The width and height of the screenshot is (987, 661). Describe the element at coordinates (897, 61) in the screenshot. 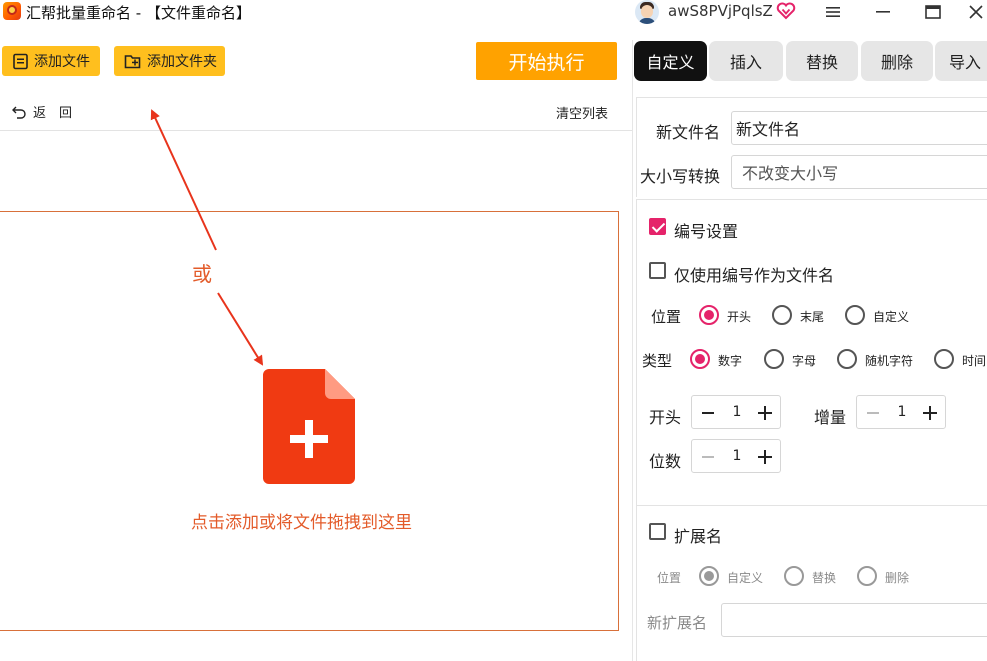

I see `tab-delete: 删除` at that location.